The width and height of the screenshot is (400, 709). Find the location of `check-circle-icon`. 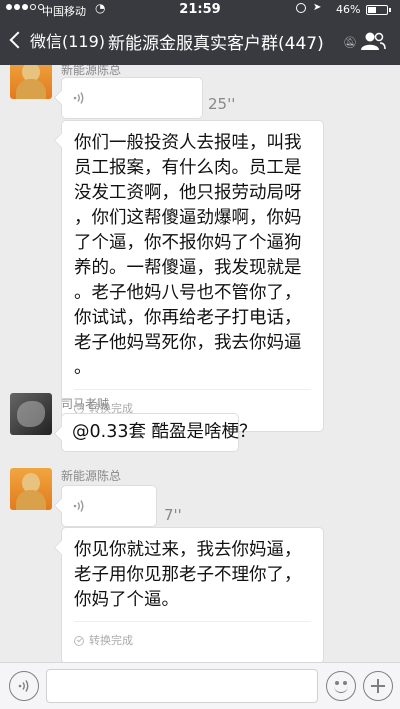

check-circle-icon is located at coordinates (79, 640).